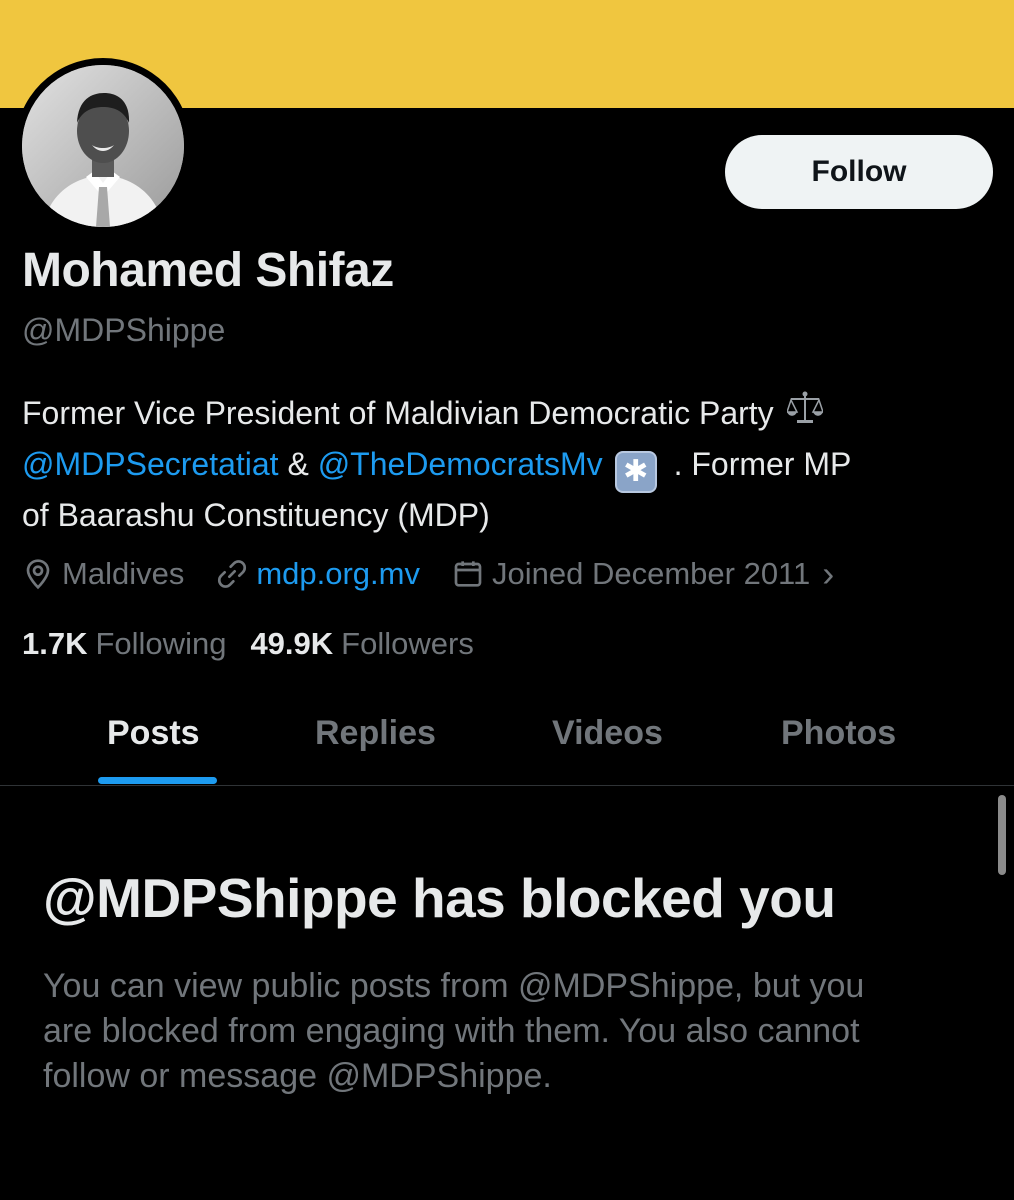  What do you see at coordinates (804, 415) in the screenshot?
I see `scales-emoji-icon` at bounding box center [804, 415].